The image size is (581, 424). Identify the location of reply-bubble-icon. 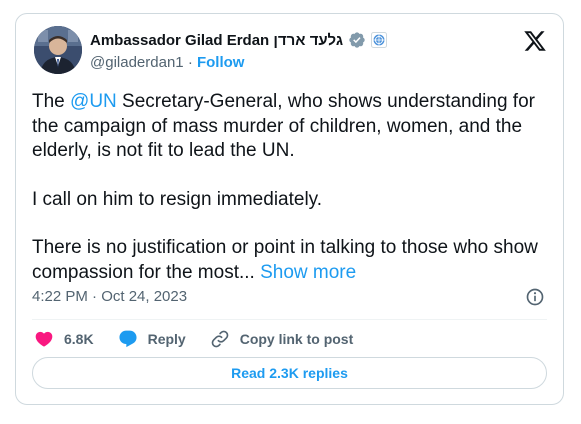
(128, 339).